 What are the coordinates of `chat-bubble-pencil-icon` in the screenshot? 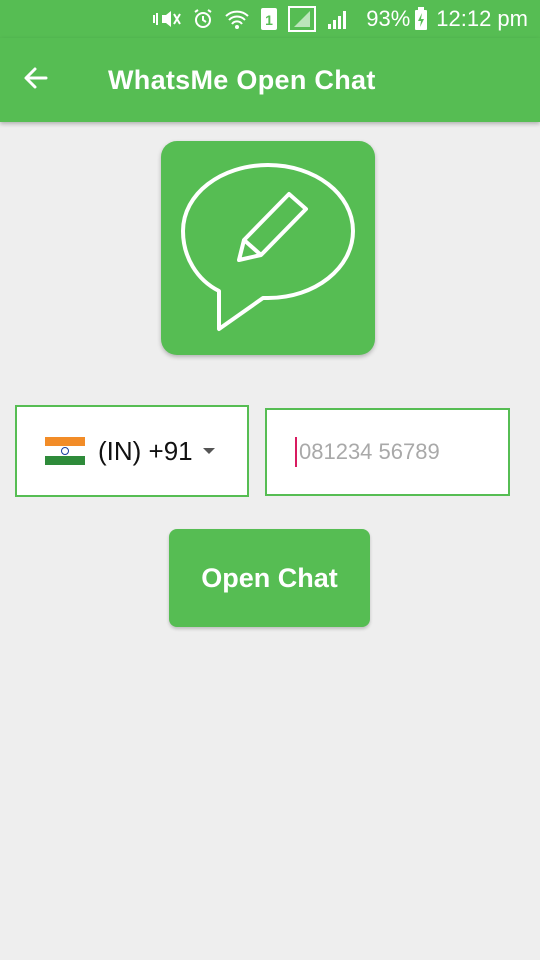 It's located at (268, 261).